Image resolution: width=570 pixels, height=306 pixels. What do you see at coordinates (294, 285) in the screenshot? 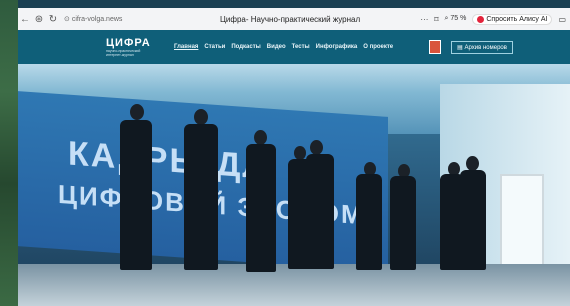
I see `floor` at bounding box center [294, 285].